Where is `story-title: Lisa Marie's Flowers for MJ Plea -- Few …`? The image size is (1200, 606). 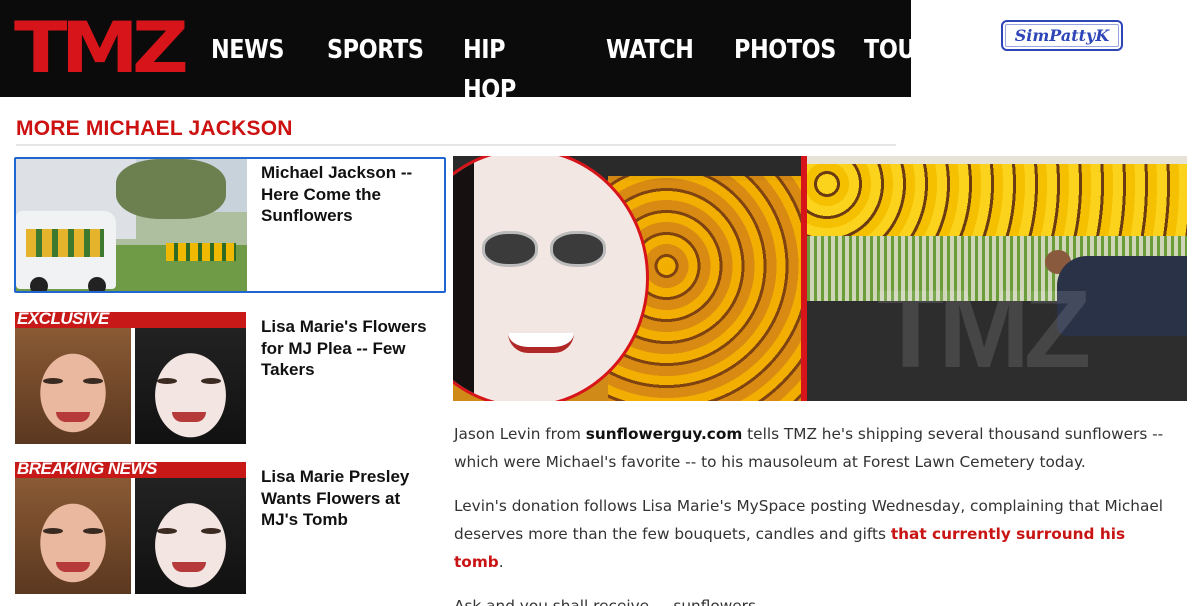 story-title: Lisa Marie's Flowers for MJ Plea -- Few … is located at coordinates (344, 348).